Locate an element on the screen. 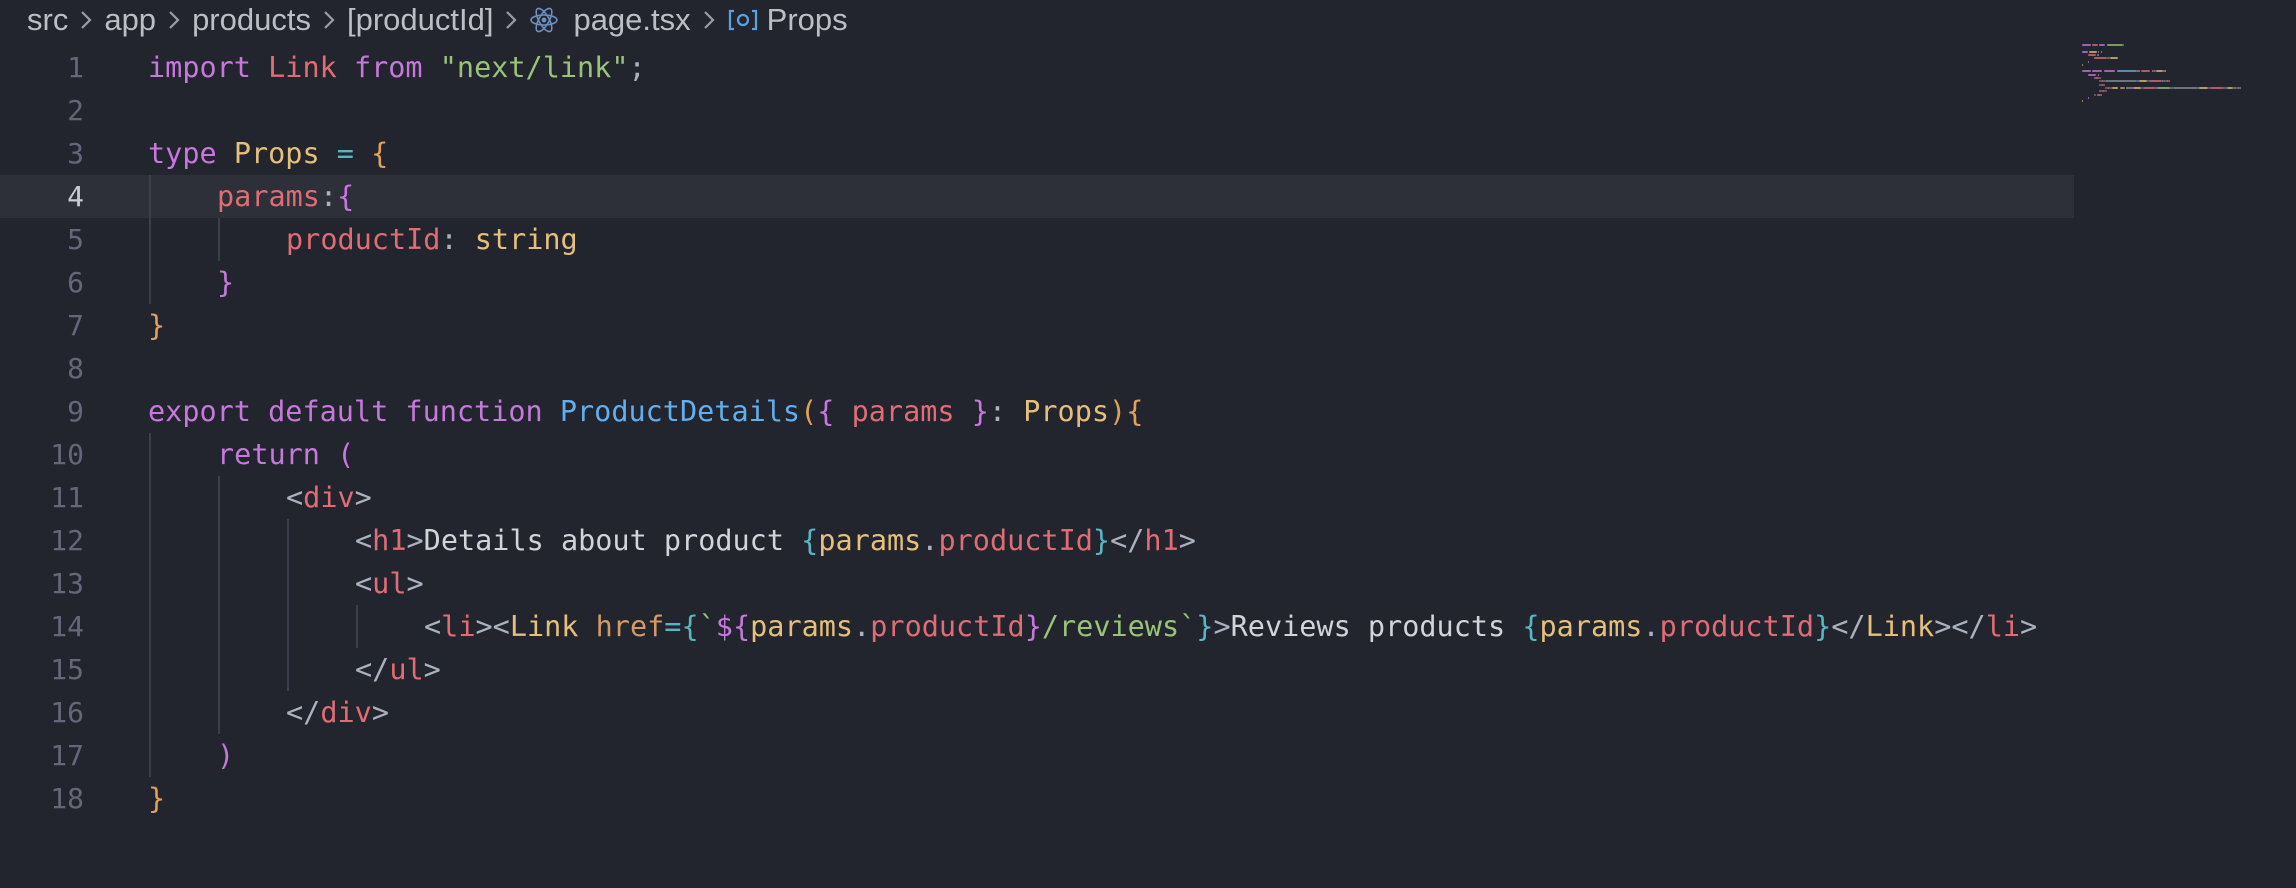  breadcrumb-item: app is located at coordinates (130, 20).